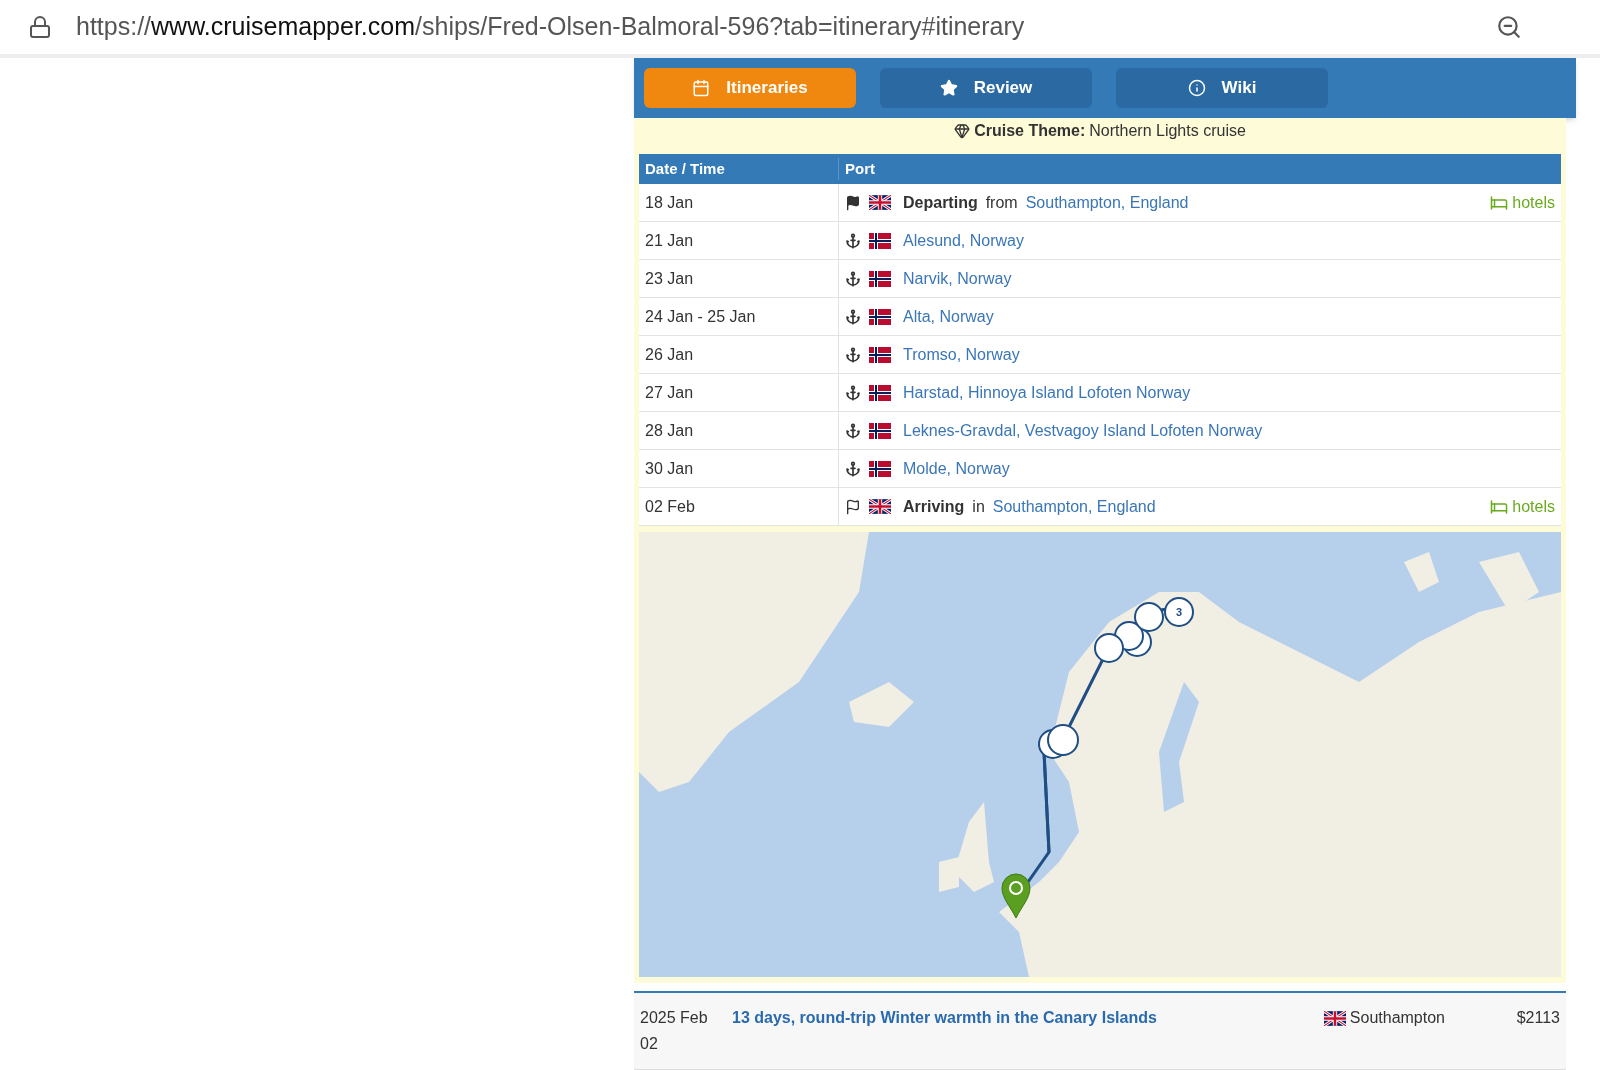 The height and width of the screenshot is (1070, 1600). Describe the element at coordinates (1001, 202) in the screenshot. I see `preposition-text: from` at that location.